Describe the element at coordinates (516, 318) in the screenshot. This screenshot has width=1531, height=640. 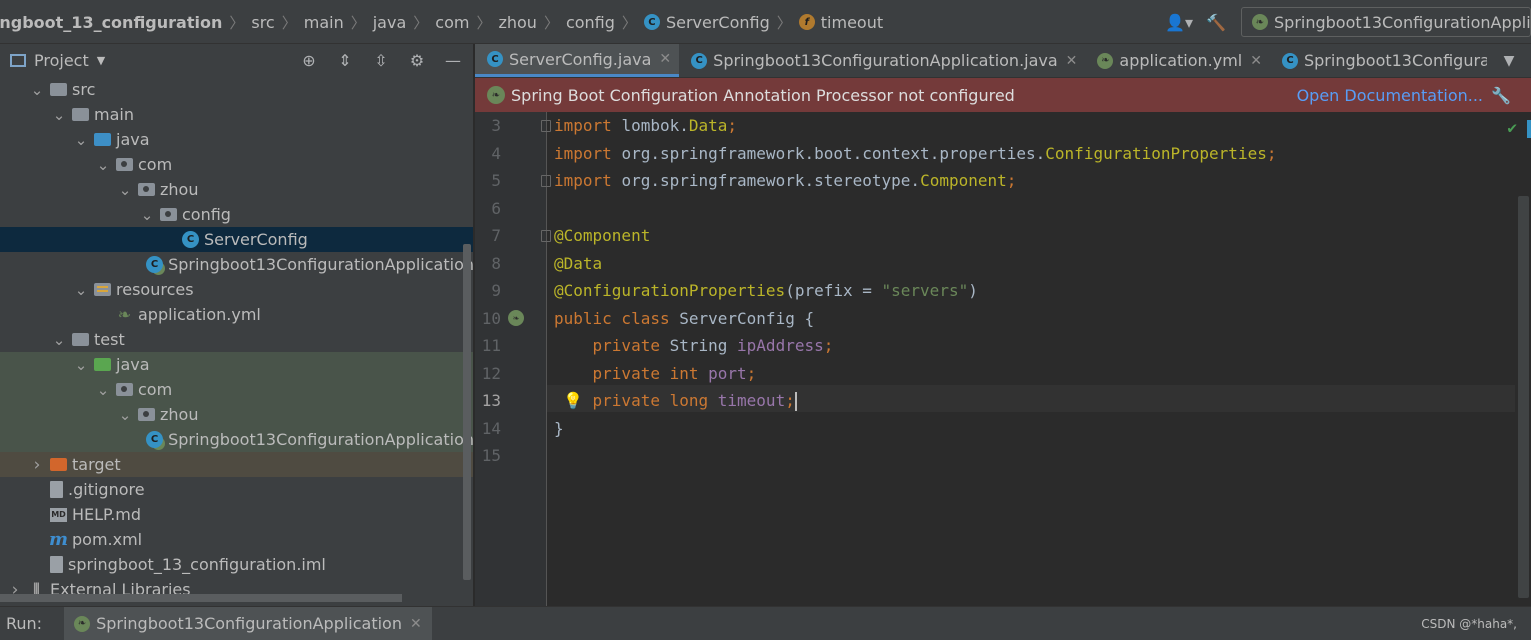
I see `spring-bean-gutter-icon: ❧` at that location.